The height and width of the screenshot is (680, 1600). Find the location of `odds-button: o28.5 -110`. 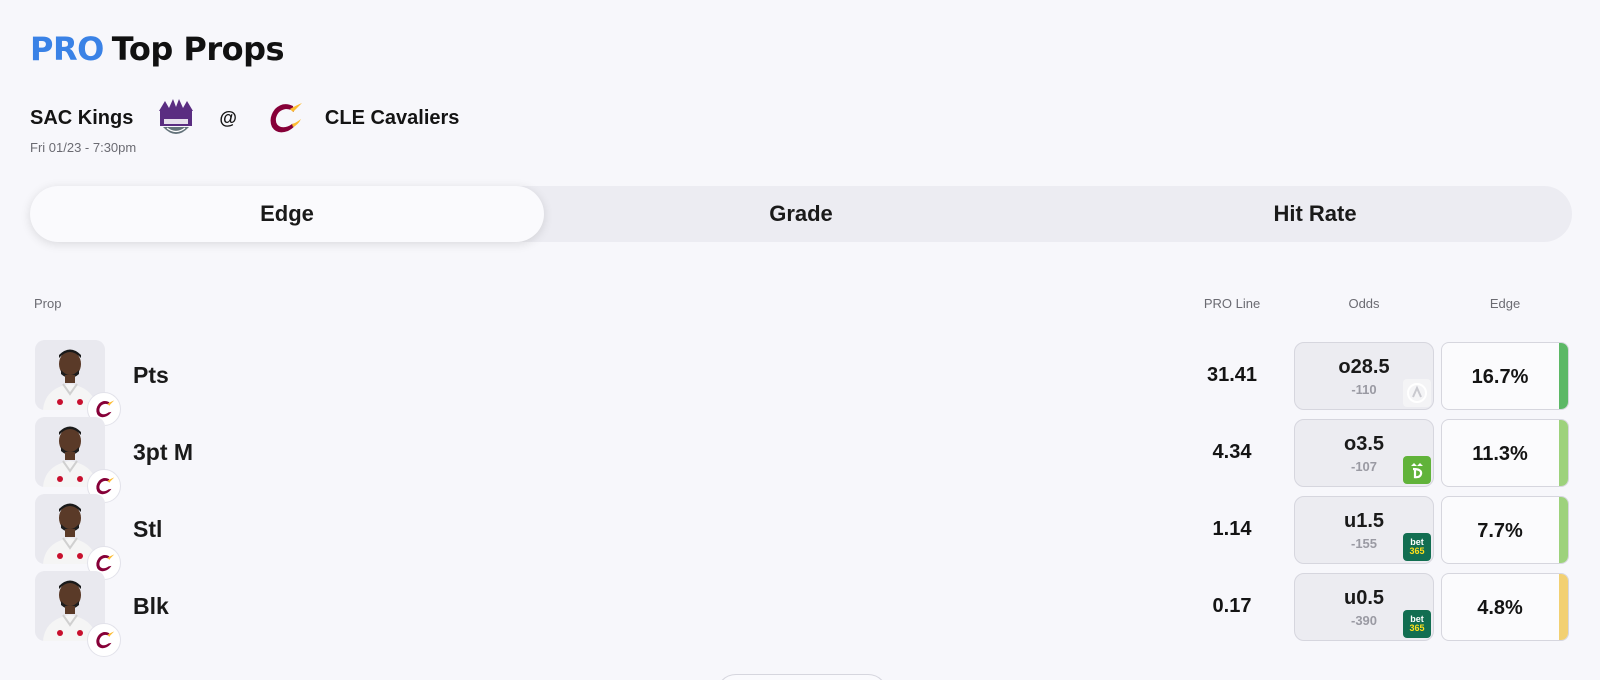

odds-button: o28.5 -110 is located at coordinates (1364, 376).